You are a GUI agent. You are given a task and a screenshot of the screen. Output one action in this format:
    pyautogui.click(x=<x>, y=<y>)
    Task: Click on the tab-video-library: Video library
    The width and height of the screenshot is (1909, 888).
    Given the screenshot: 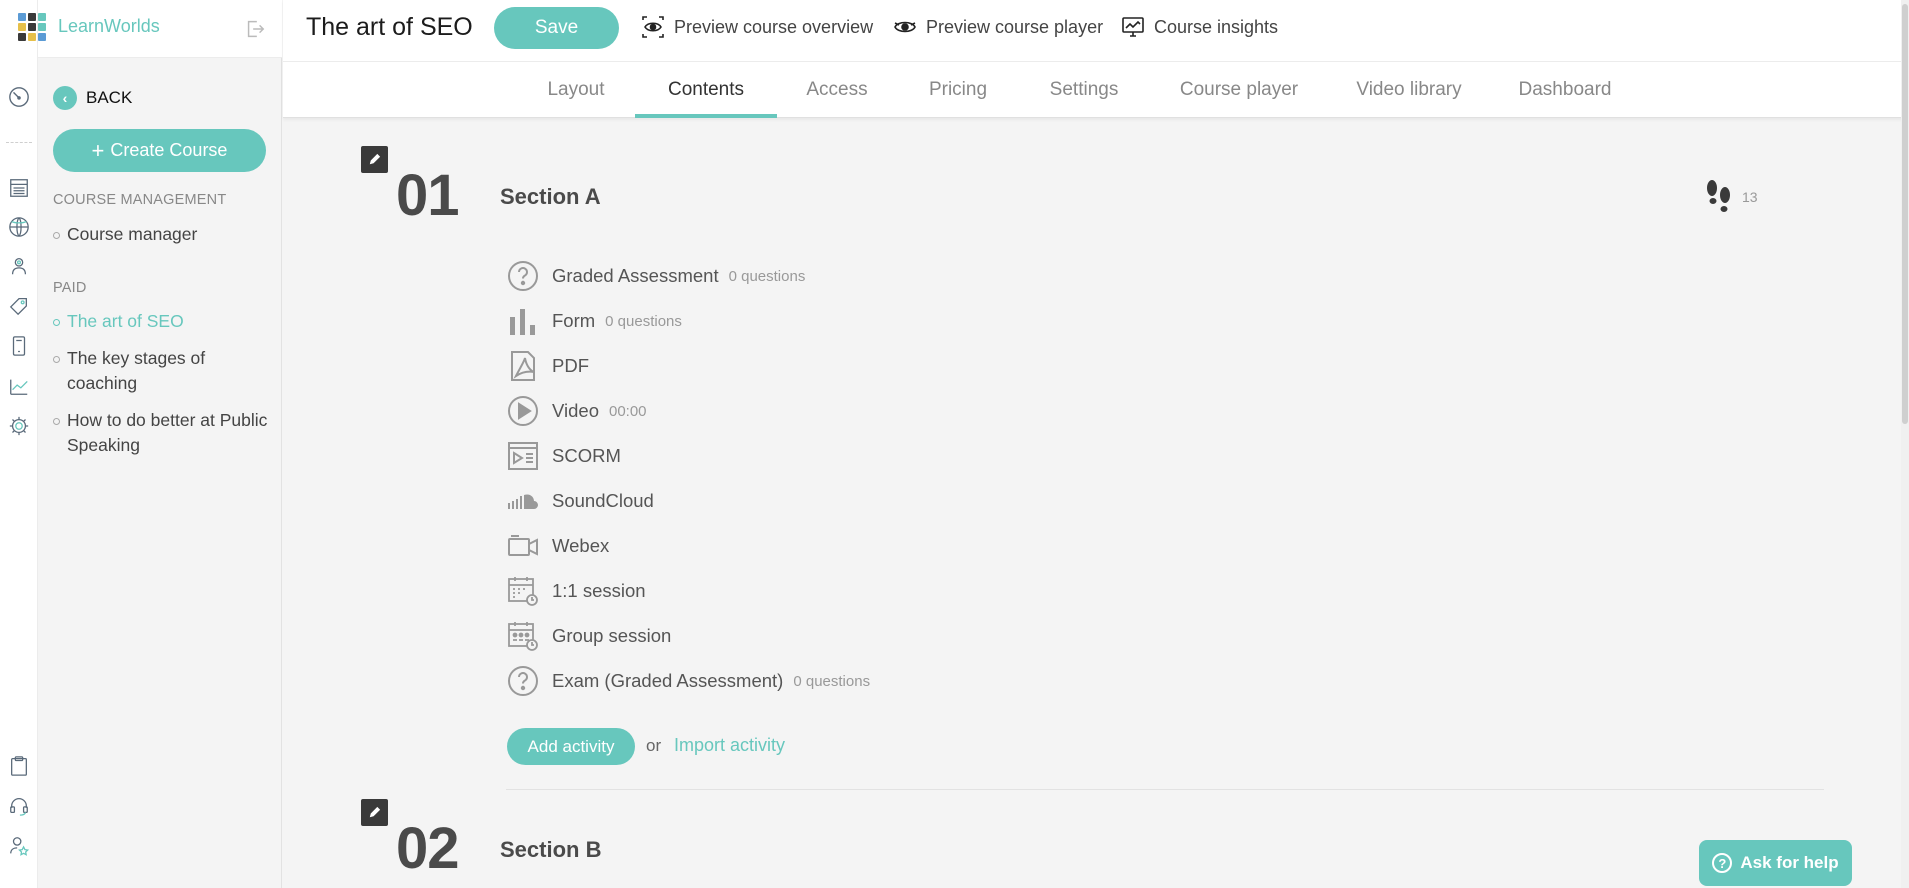 What is the action you would take?
    pyautogui.click(x=1409, y=90)
    